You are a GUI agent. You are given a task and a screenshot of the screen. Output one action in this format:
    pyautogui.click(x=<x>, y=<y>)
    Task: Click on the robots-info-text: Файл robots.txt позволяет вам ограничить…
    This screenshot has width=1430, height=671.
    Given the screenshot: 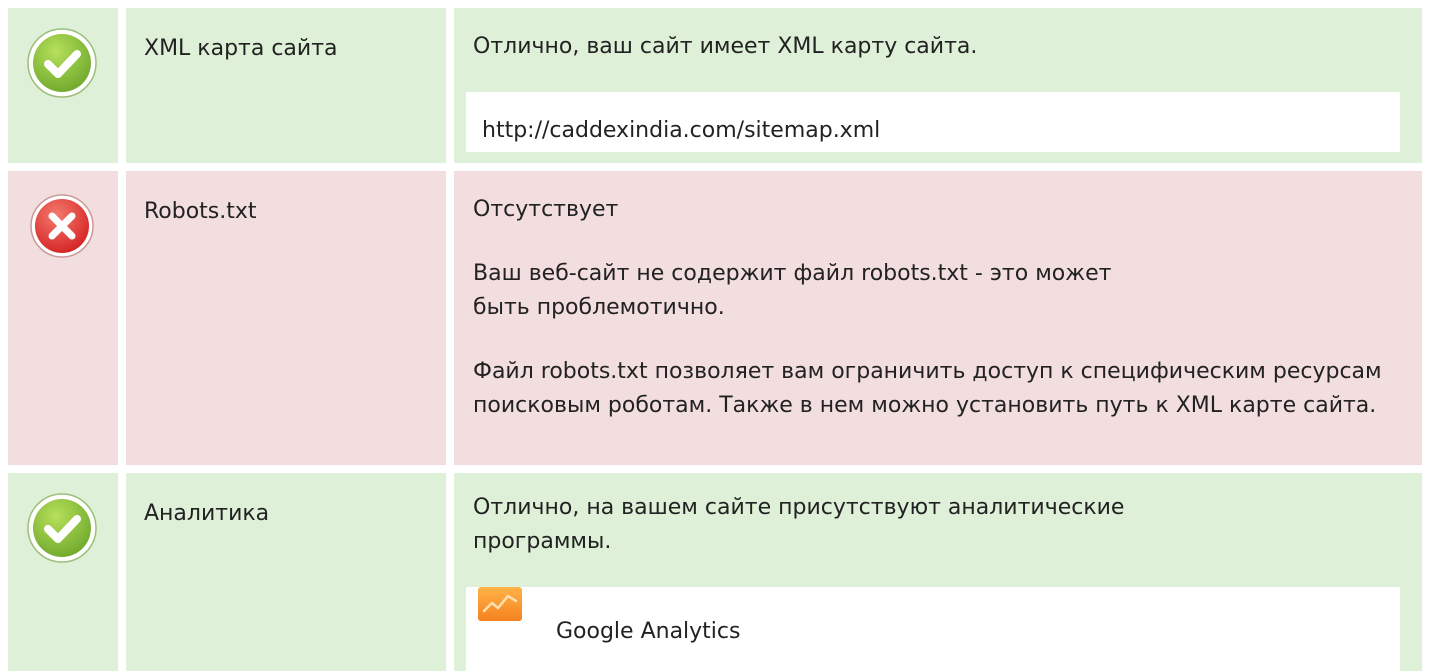 What is the action you would take?
    pyautogui.click(x=927, y=388)
    